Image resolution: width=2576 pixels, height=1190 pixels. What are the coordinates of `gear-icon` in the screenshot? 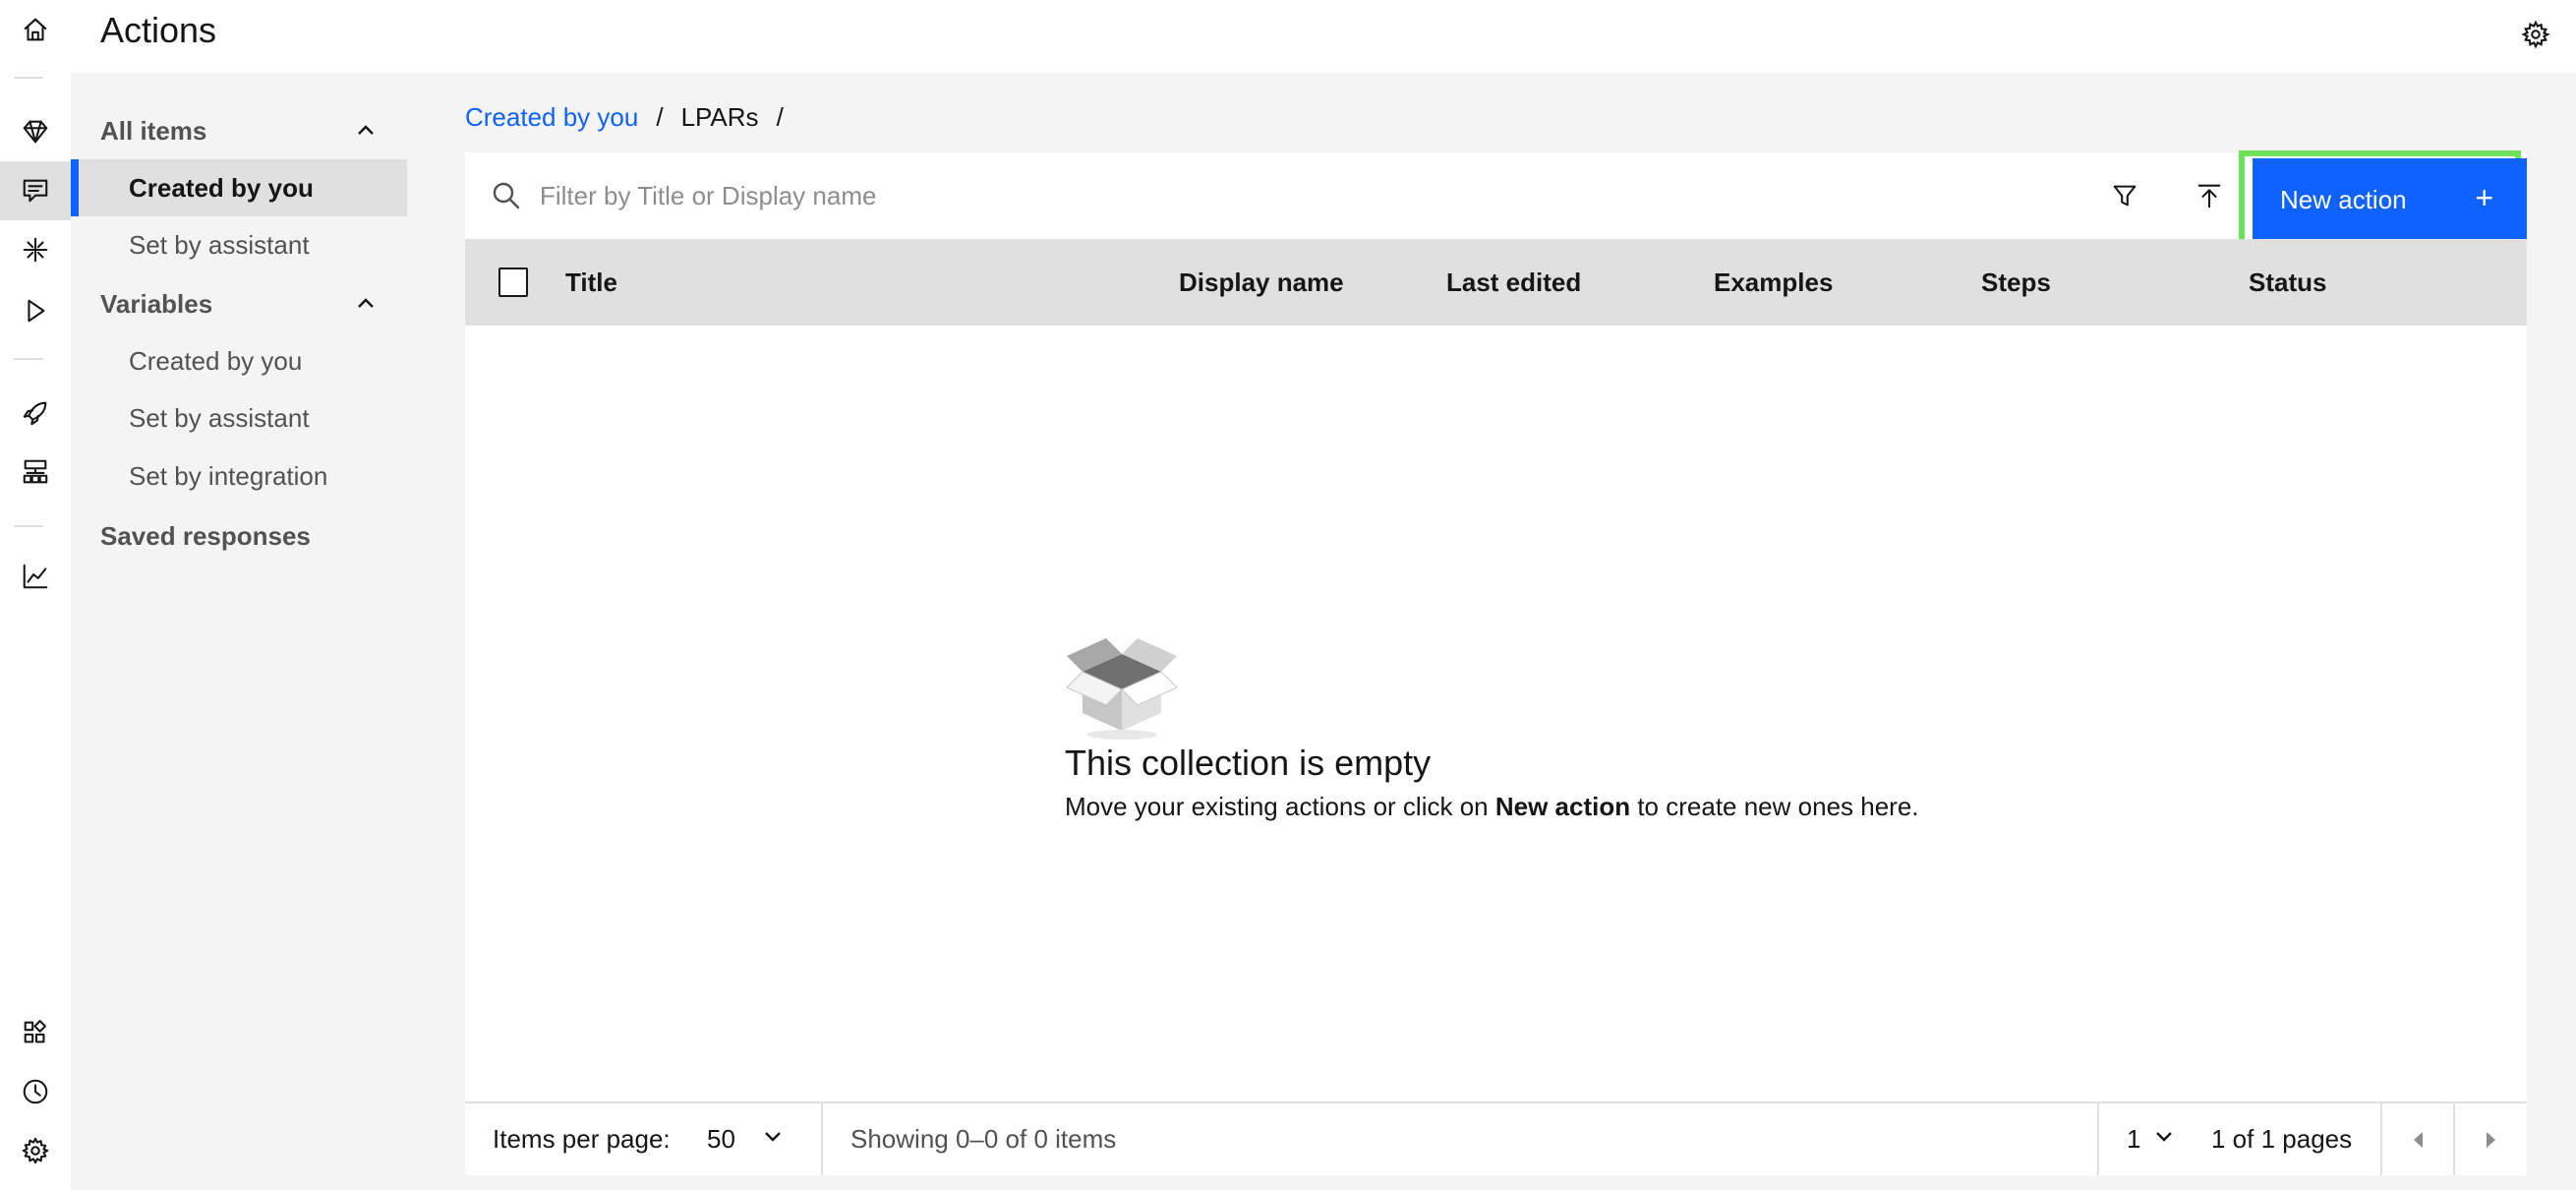 It's located at (2535, 34).